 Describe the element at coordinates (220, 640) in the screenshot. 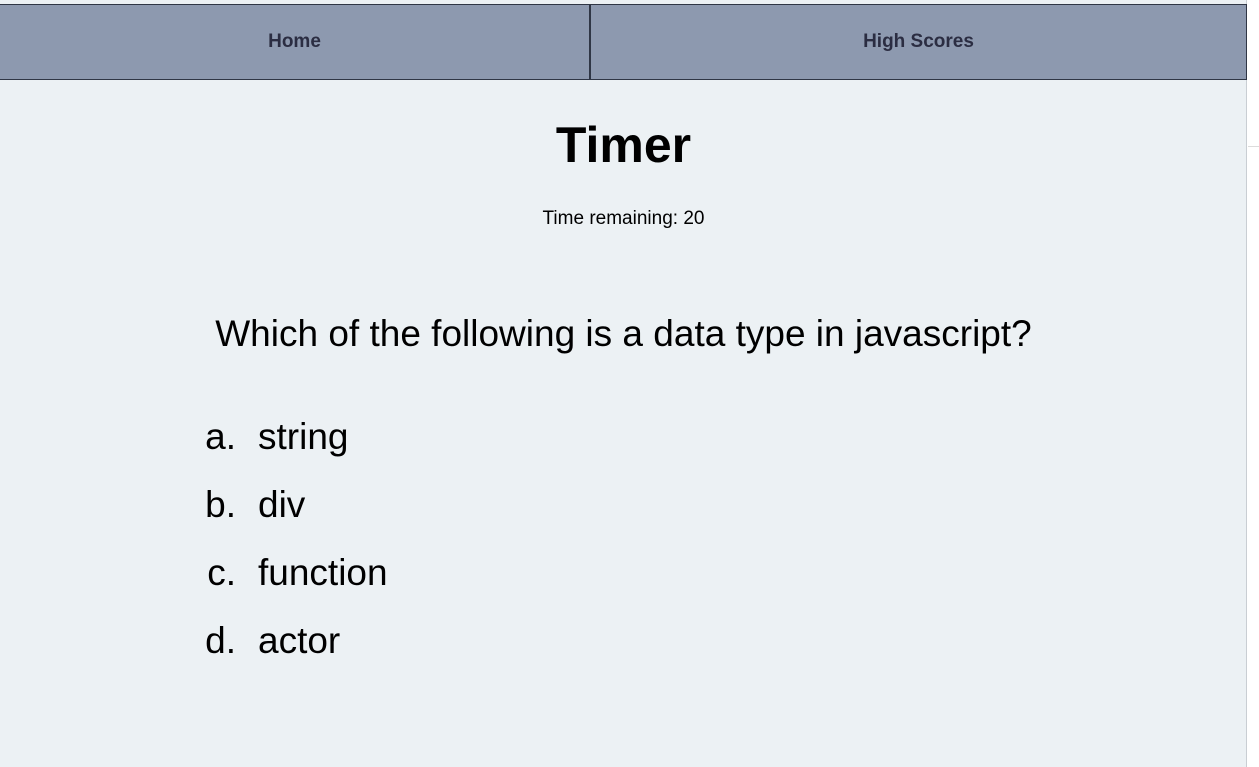

I see `answer-marker: d.` at that location.